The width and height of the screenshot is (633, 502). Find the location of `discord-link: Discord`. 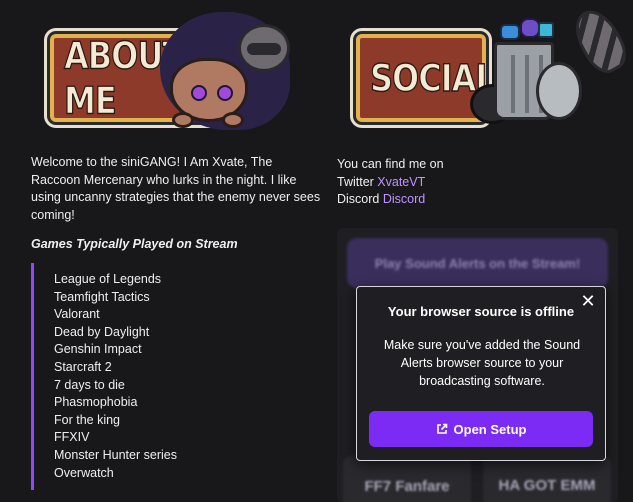

discord-link: Discord is located at coordinates (404, 199).